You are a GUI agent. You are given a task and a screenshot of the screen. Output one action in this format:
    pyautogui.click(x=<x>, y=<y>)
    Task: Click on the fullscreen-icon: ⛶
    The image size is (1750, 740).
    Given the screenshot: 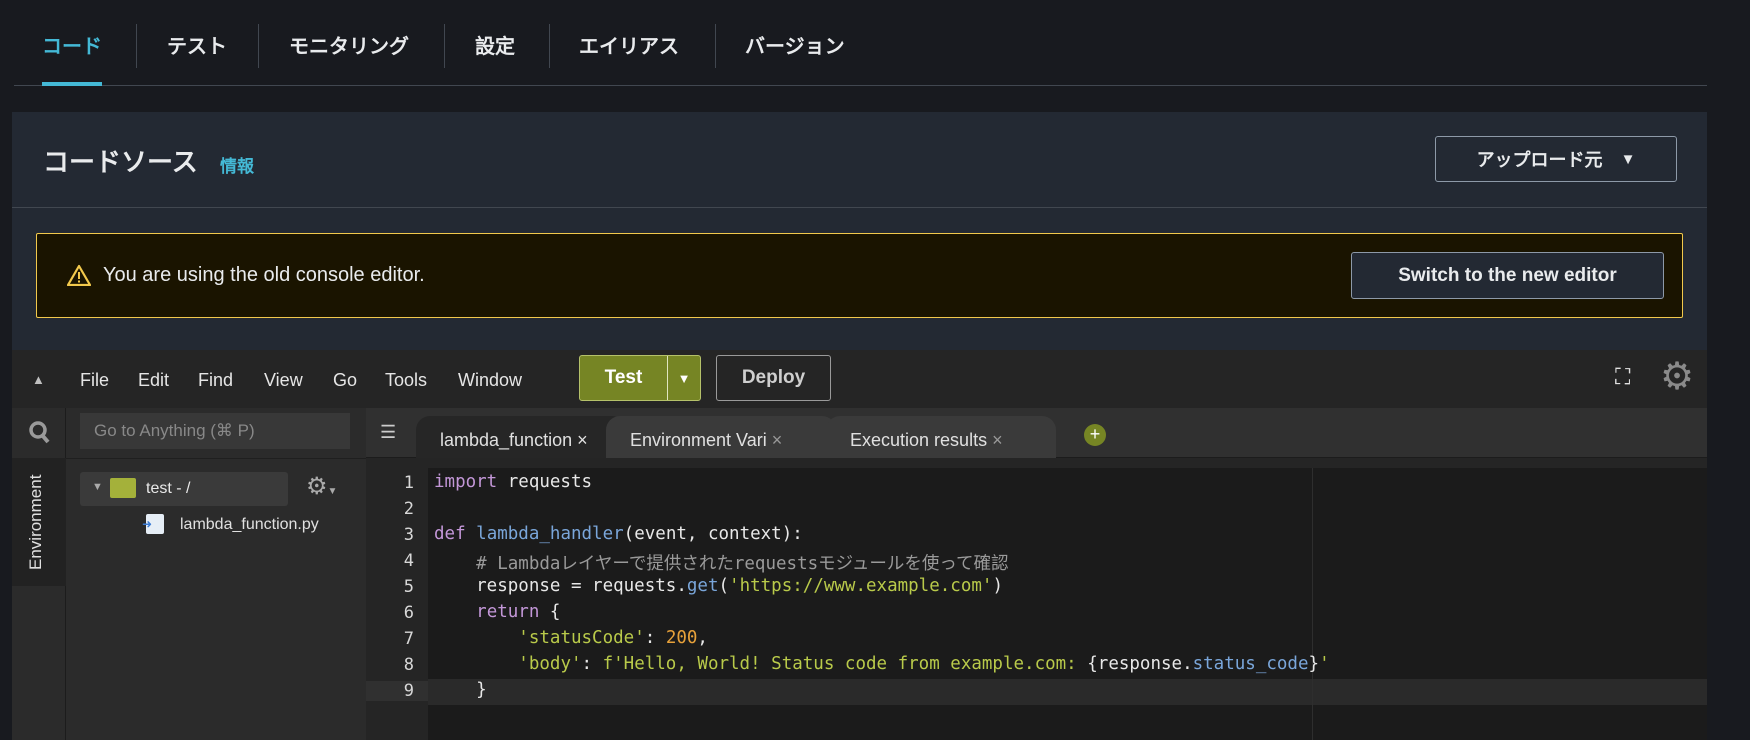 What is the action you would take?
    pyautogui.click(x=1622, y=377)
    